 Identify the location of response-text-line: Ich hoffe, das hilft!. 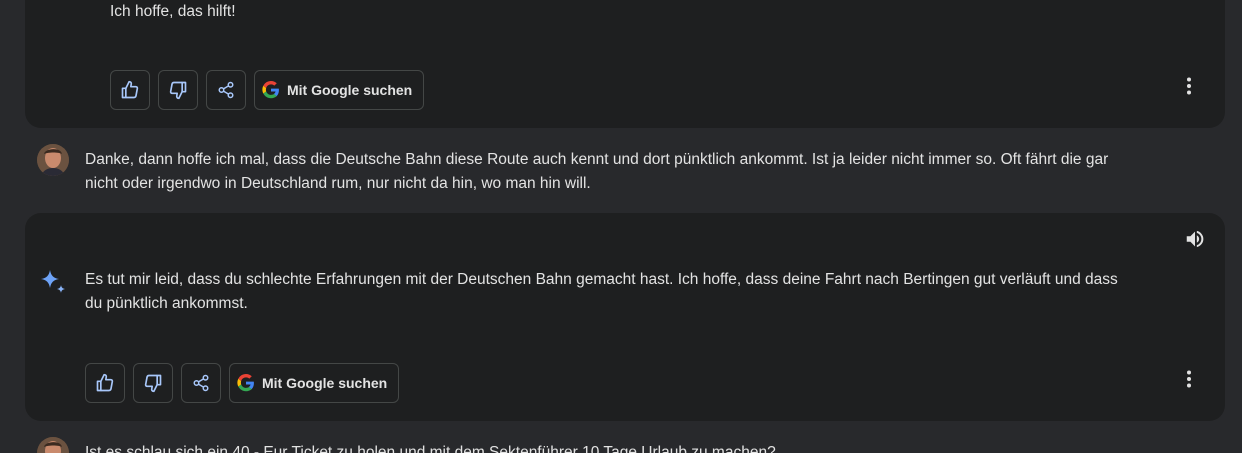
(173, 11).